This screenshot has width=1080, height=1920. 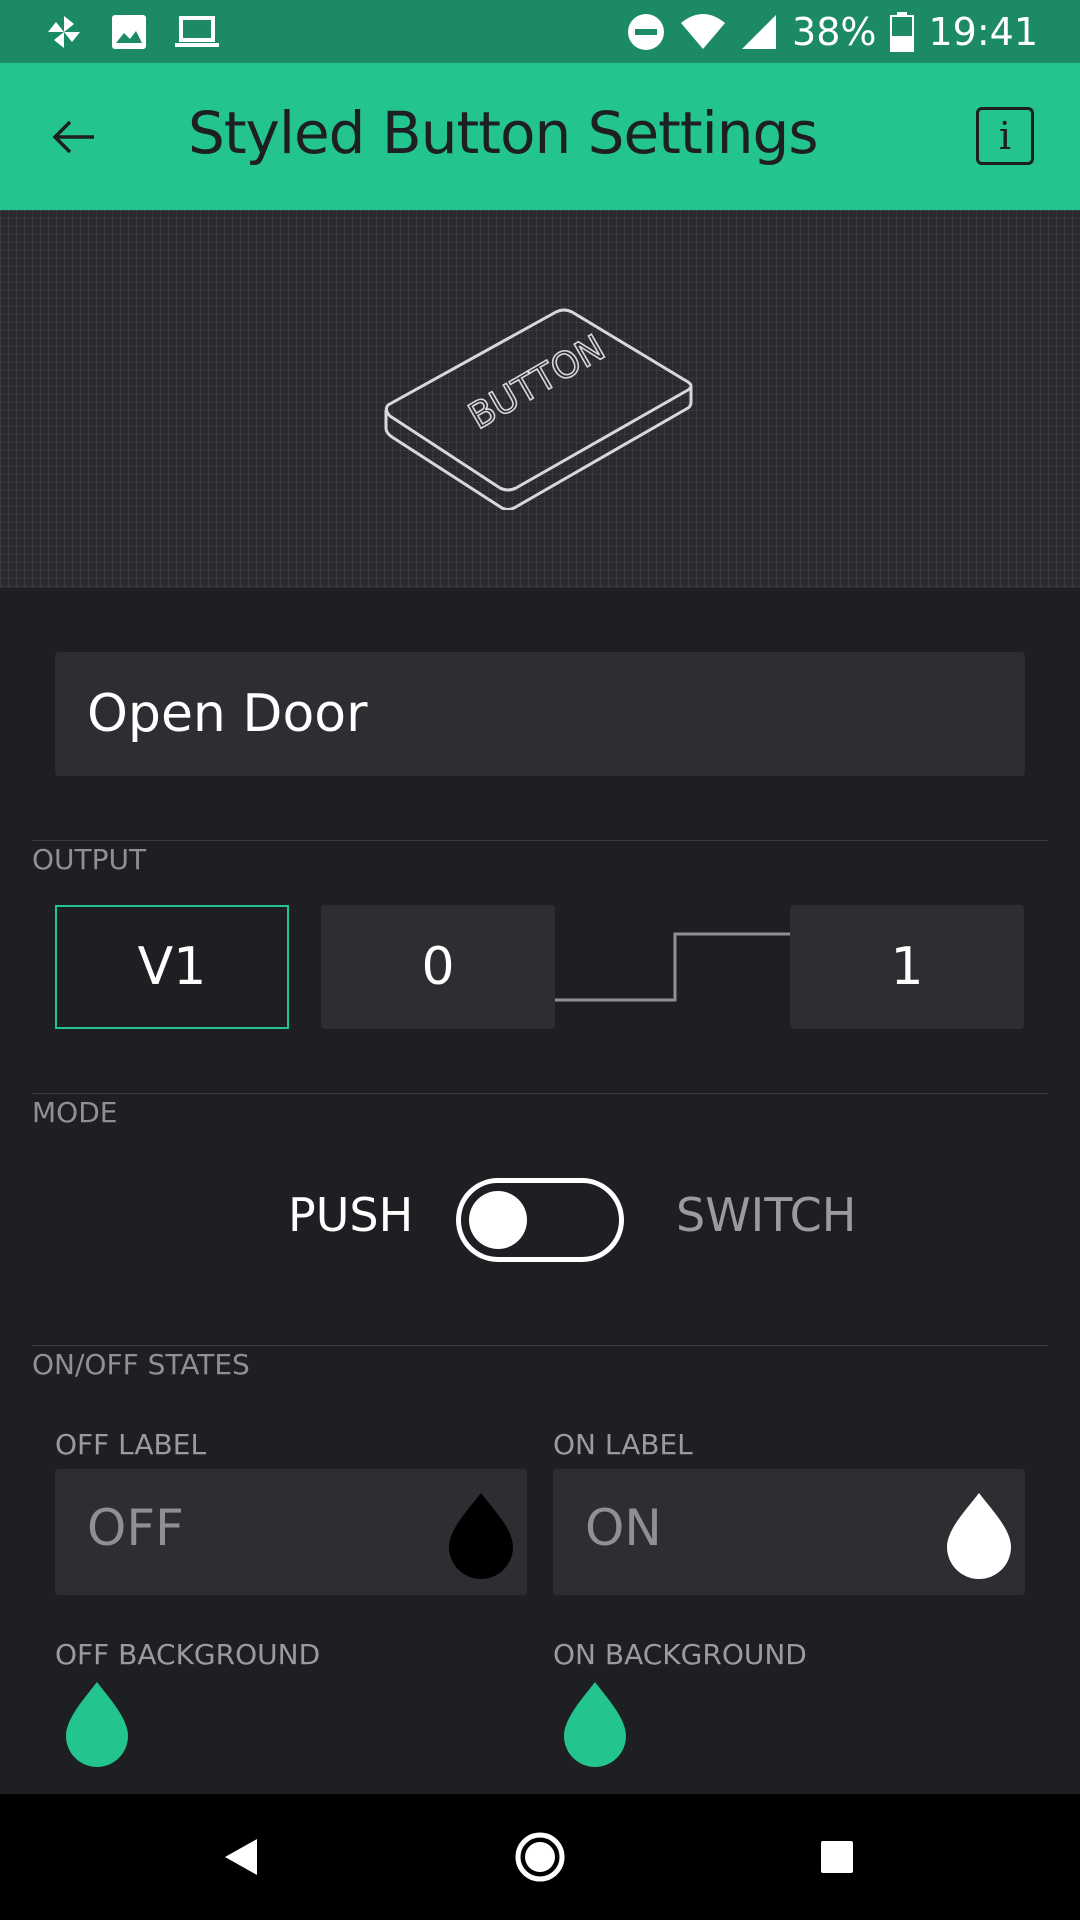 I want to click on back-button, so click(x=74, y=137).